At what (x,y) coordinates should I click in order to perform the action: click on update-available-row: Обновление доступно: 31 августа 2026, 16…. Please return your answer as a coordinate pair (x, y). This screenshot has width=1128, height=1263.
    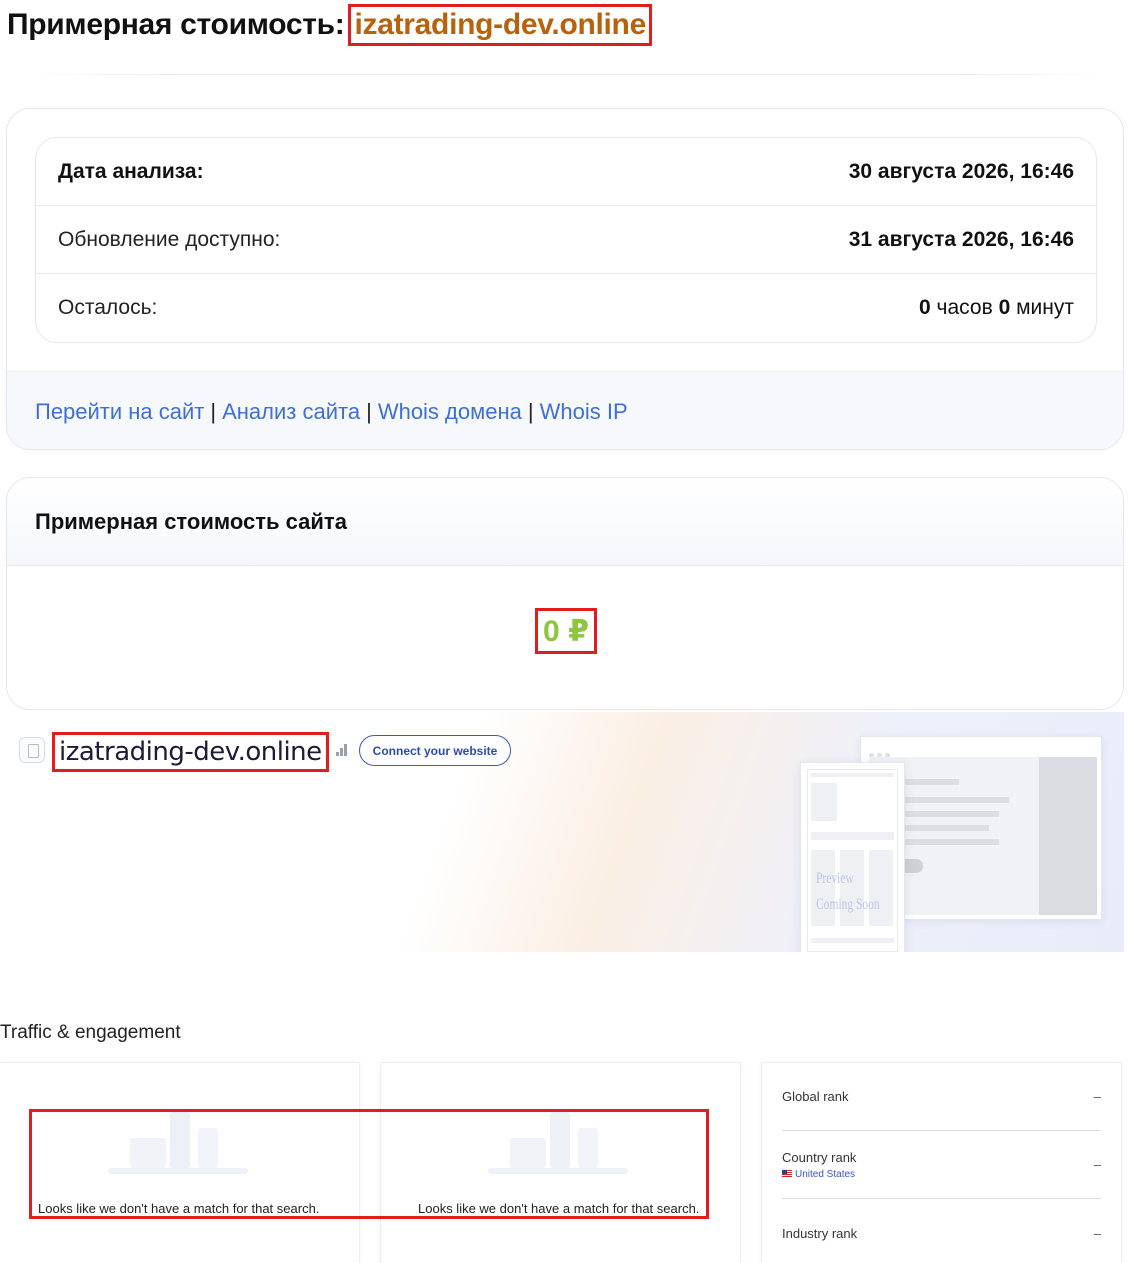
    Looking at the image, I should click on (566, 240).